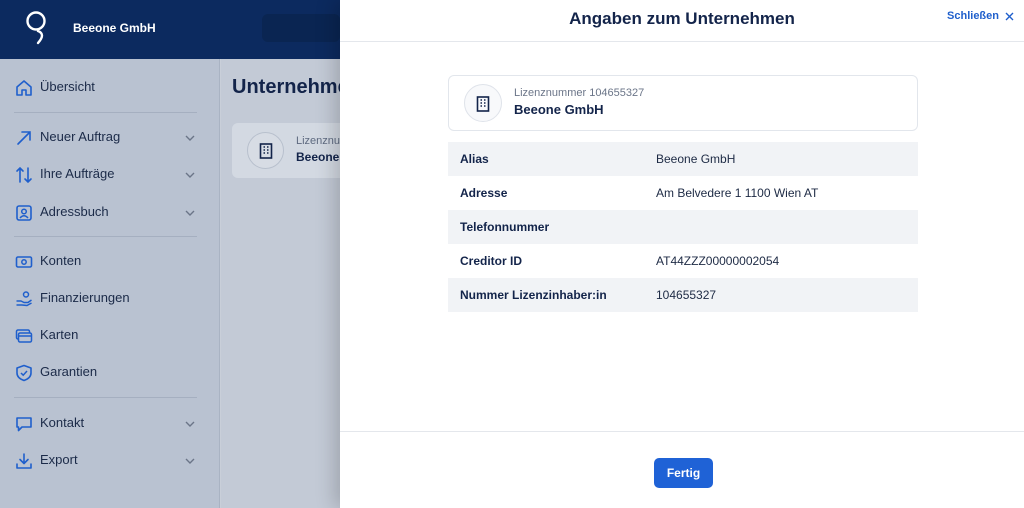 This screenshot has height=508, width=1024. I want to click on close-button: Schließen, so click(980, 16).